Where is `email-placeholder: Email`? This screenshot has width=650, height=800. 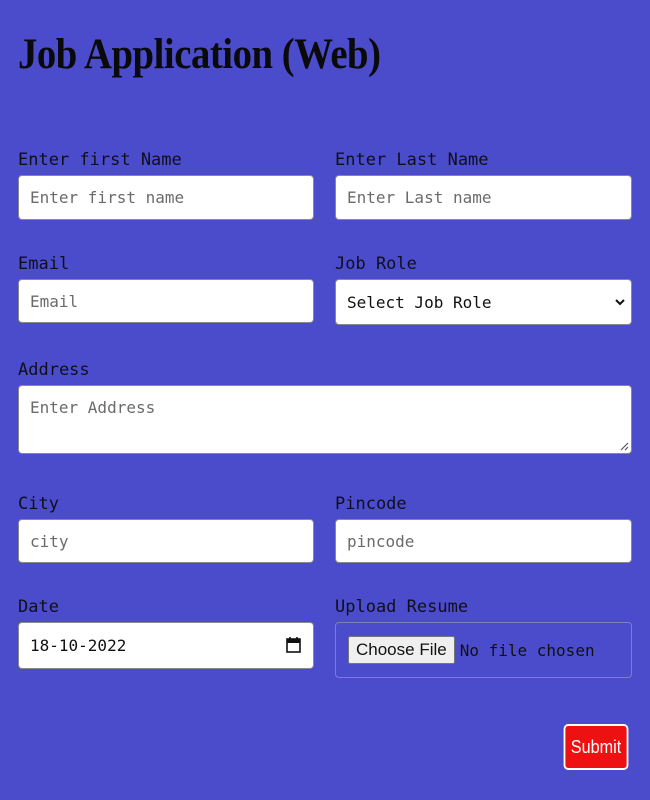 email-placeholder: Email is located at coordinates (54, 301).